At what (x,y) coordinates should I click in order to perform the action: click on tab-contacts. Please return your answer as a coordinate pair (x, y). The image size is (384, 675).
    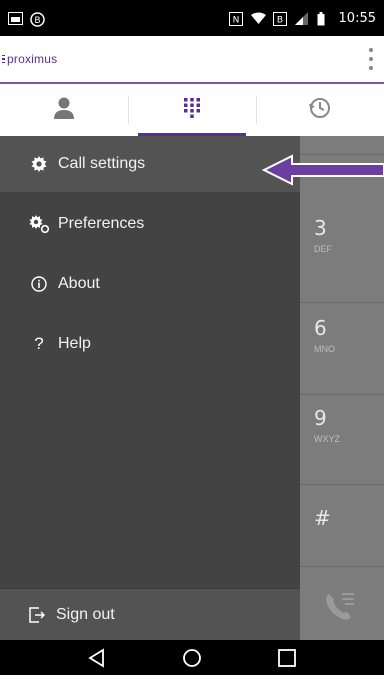
    Looking at the image, I should click on (64, 110).